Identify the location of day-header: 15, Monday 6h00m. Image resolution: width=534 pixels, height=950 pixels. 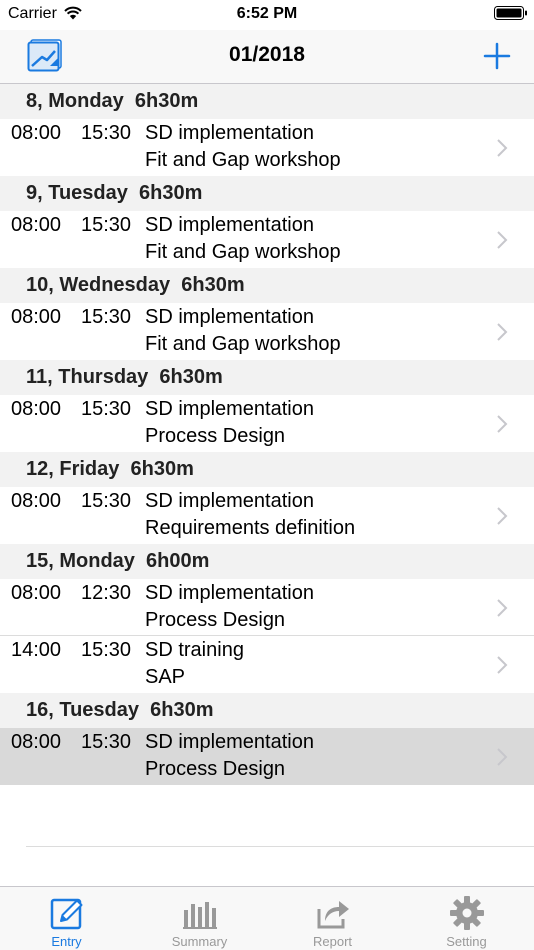
(267, 561).